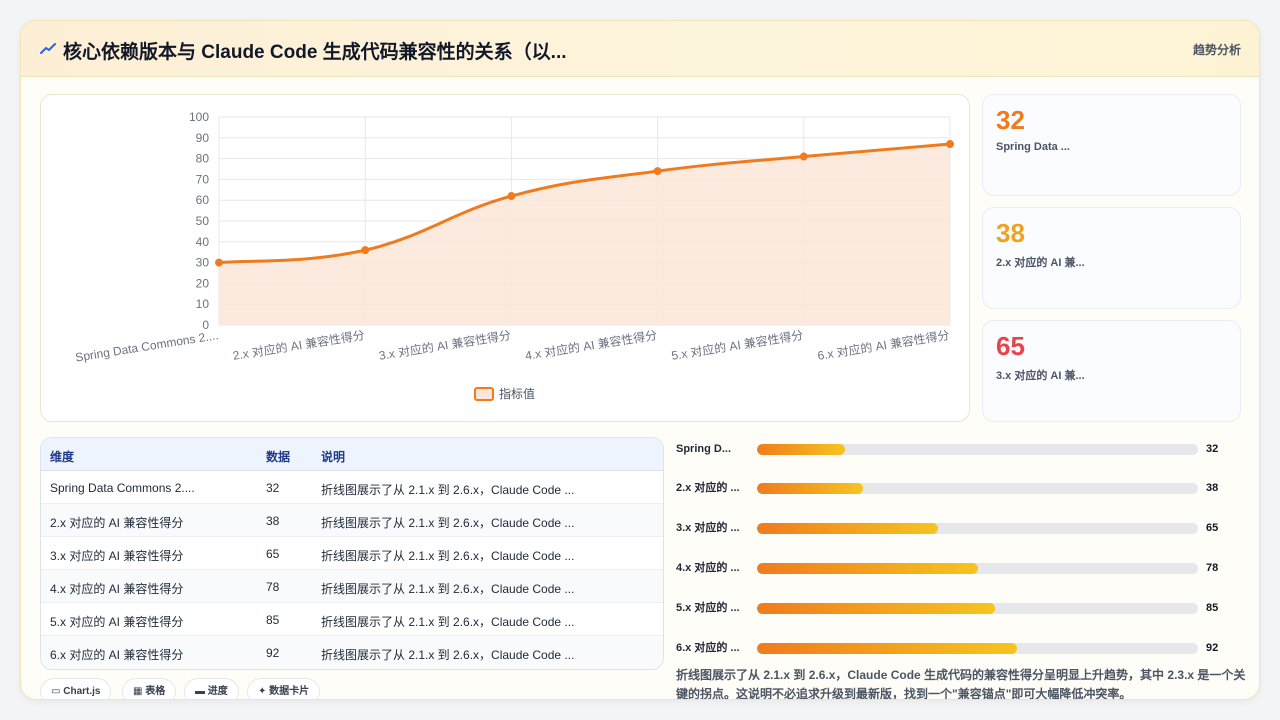  What do you see at coordinates (155, 691) in the screenshot?
I see `tag-label: 表格` at bounding box center [155, 691].